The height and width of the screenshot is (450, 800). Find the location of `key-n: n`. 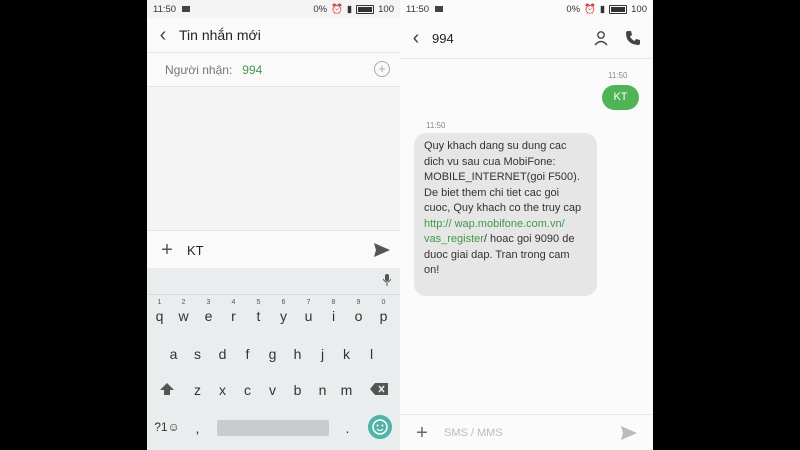

key-n: n is located at coordinates (322, 390).